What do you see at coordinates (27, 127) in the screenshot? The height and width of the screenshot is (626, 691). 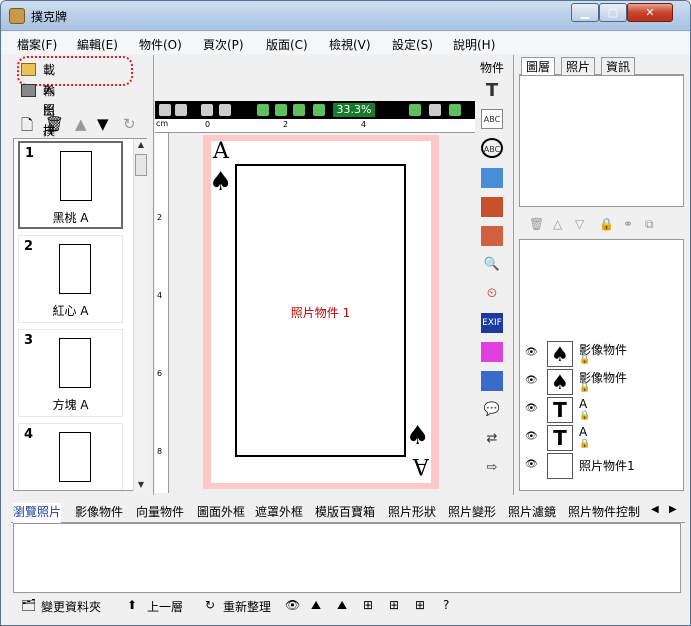 I see `new-page-icon: 🗋` at bounding box center [27, 127].